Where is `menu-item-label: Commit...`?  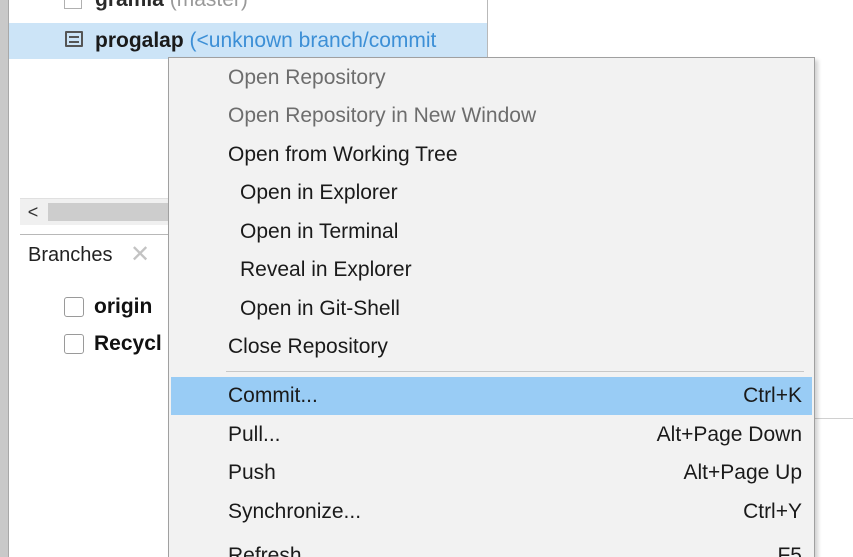 menu-item-label: Commit... is located at coordinates (273, 395).